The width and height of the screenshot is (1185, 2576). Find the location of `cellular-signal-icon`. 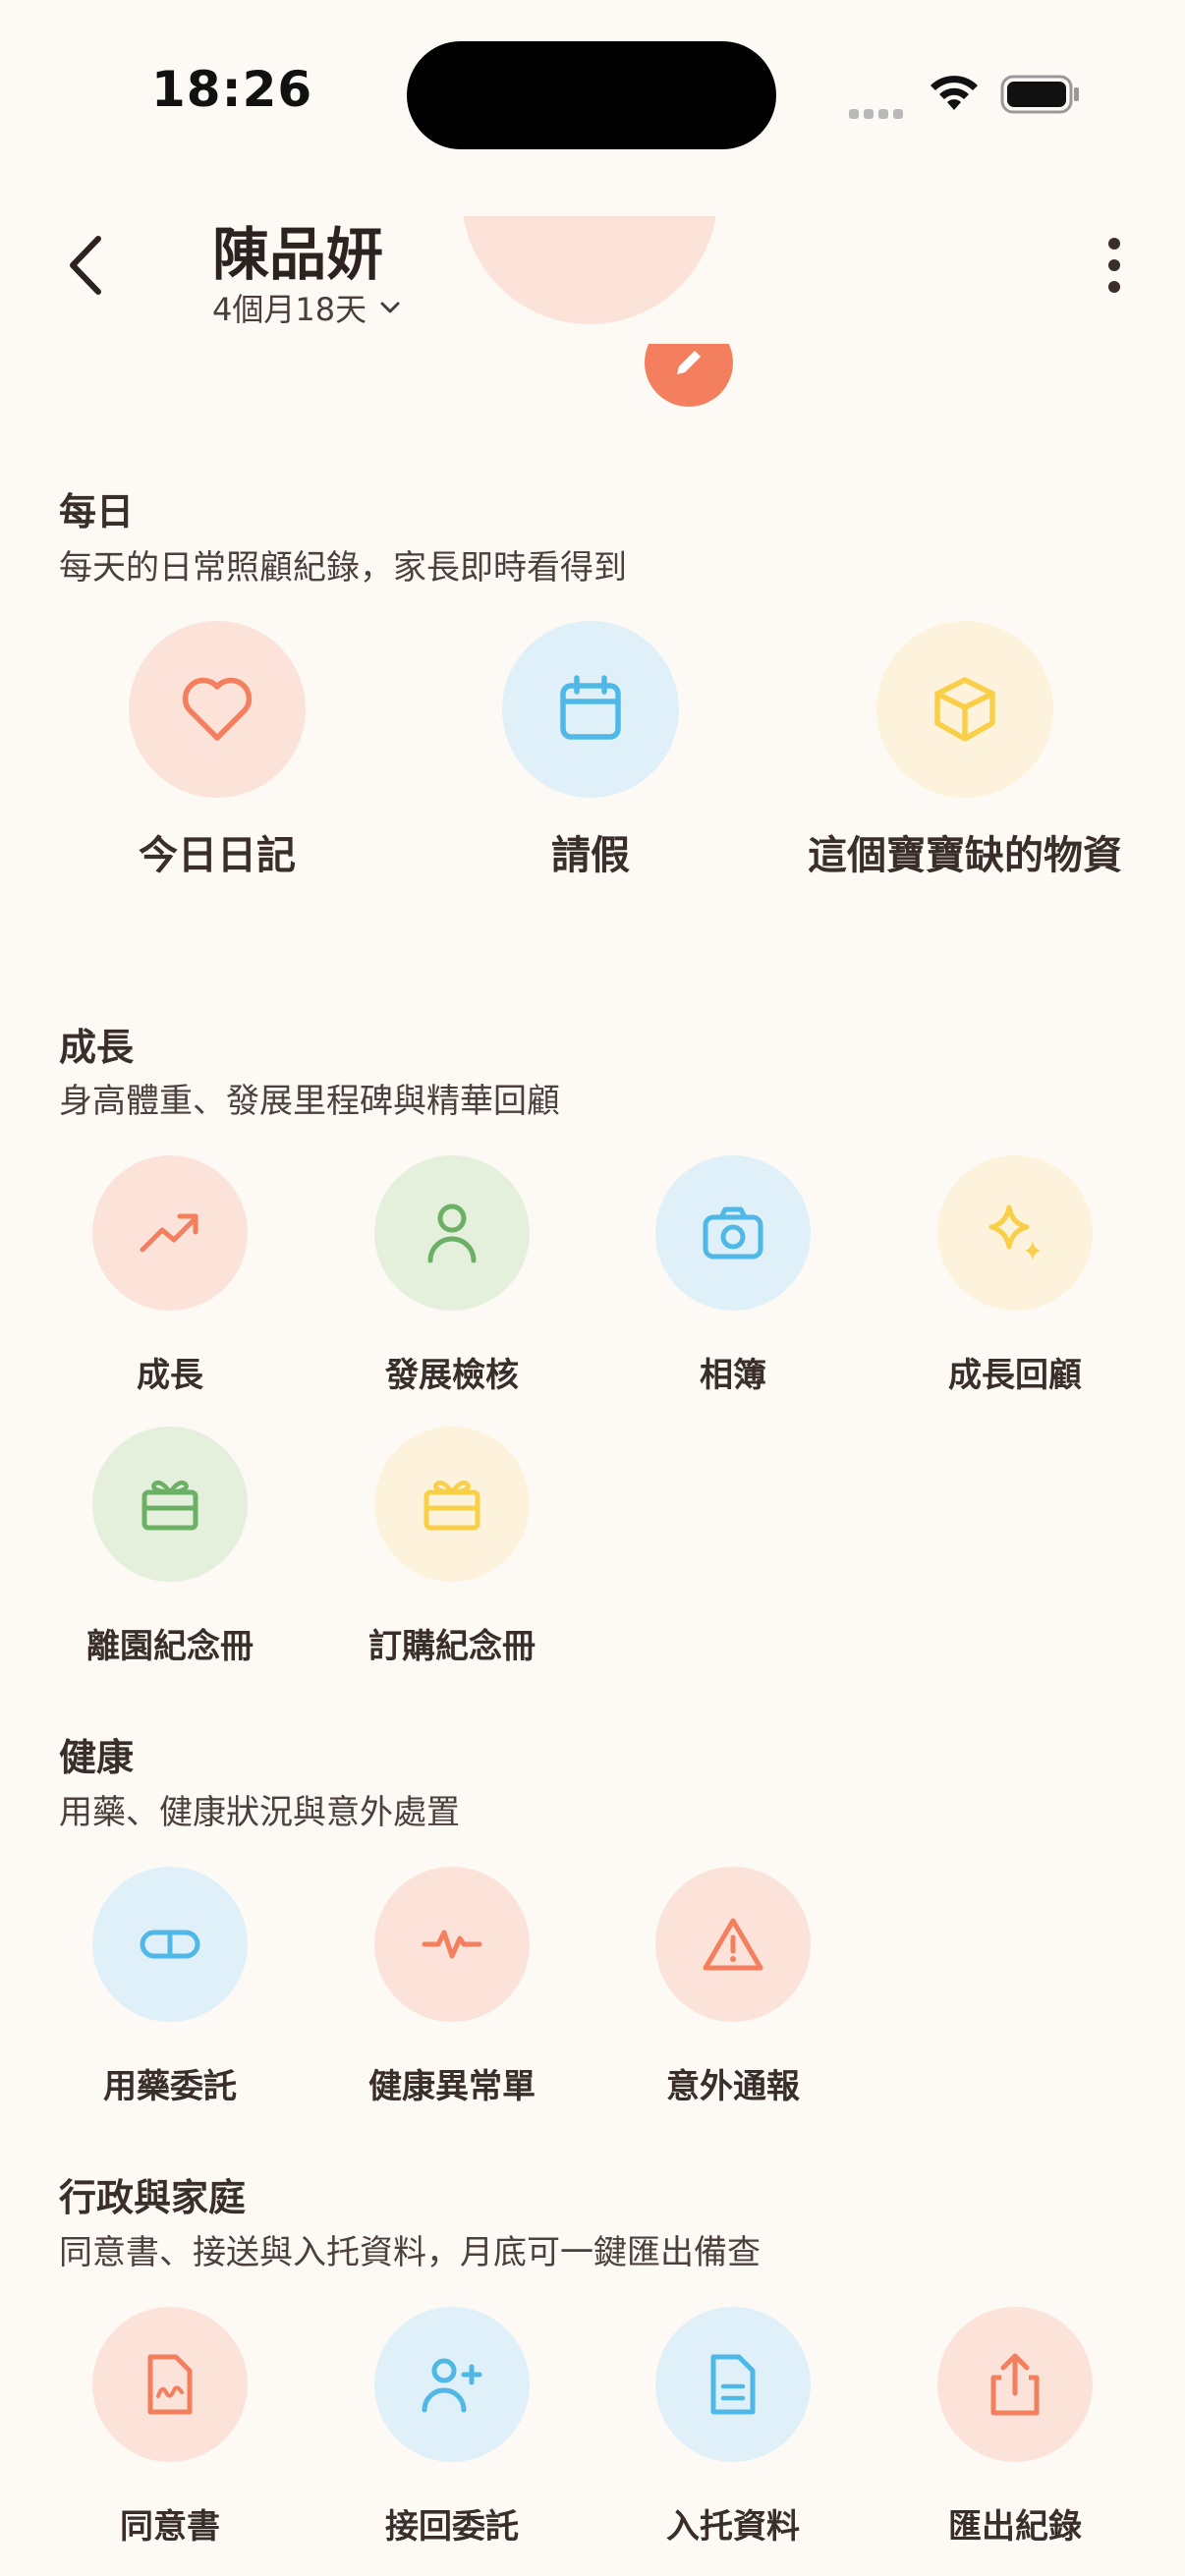

cellular-signal-icon is located at coordinates (879, 113).